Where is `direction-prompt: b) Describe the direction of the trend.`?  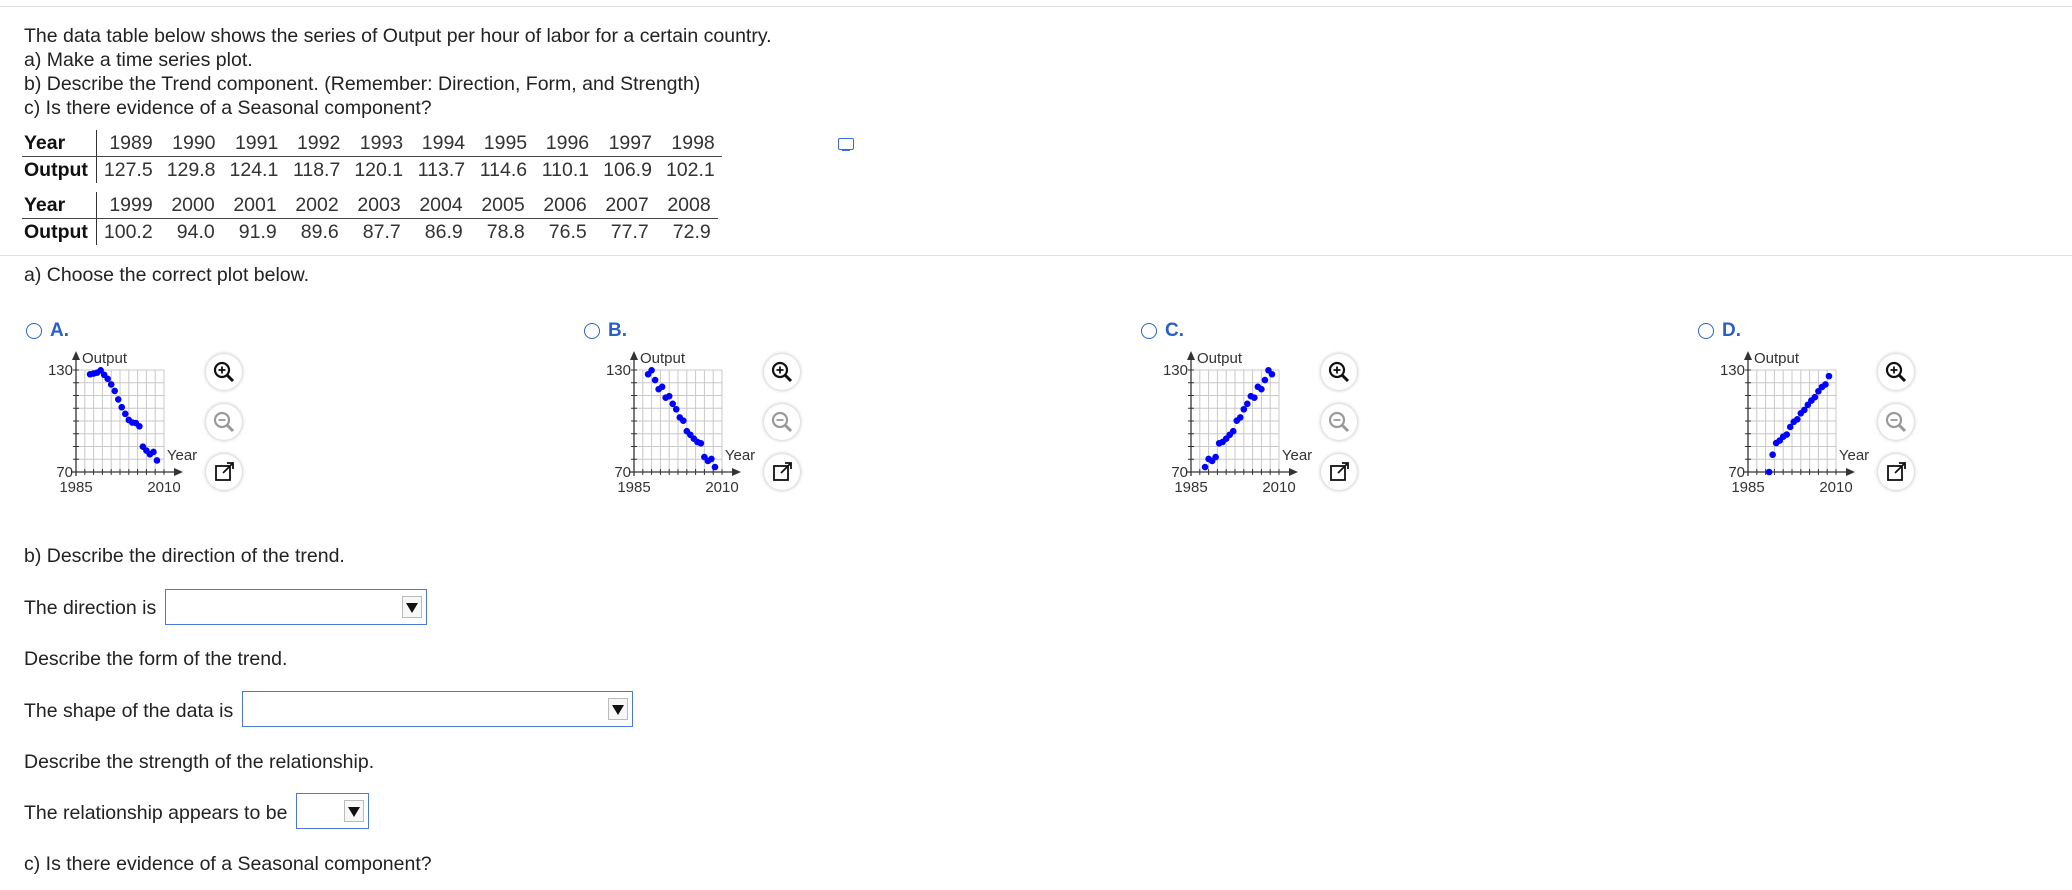
direction-prompt: b) Describe the direction of the trend. is located at coordinates (184, 556).